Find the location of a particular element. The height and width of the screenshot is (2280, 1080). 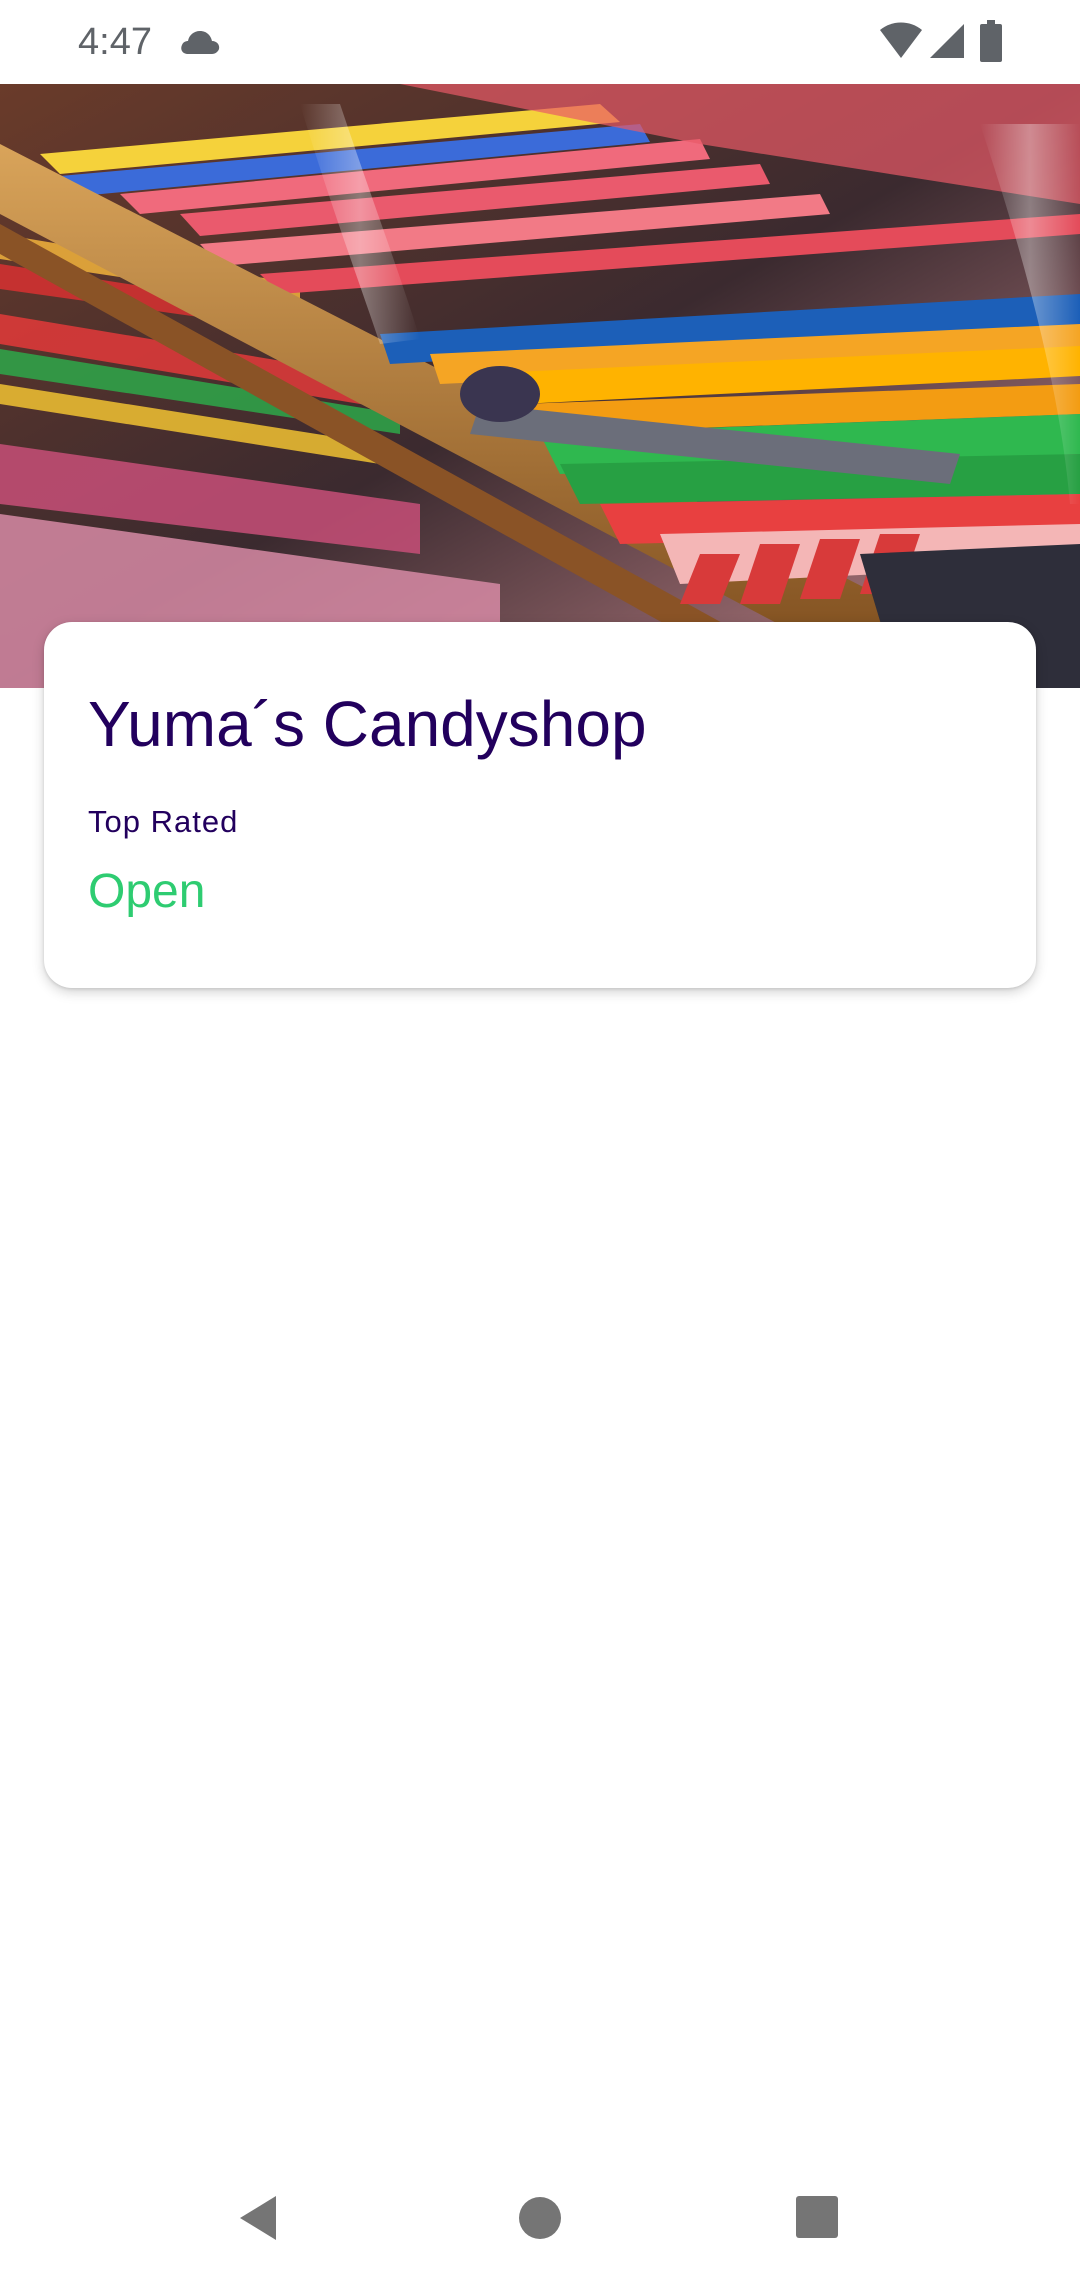

home-icon is located at coordinates (540, 2218).